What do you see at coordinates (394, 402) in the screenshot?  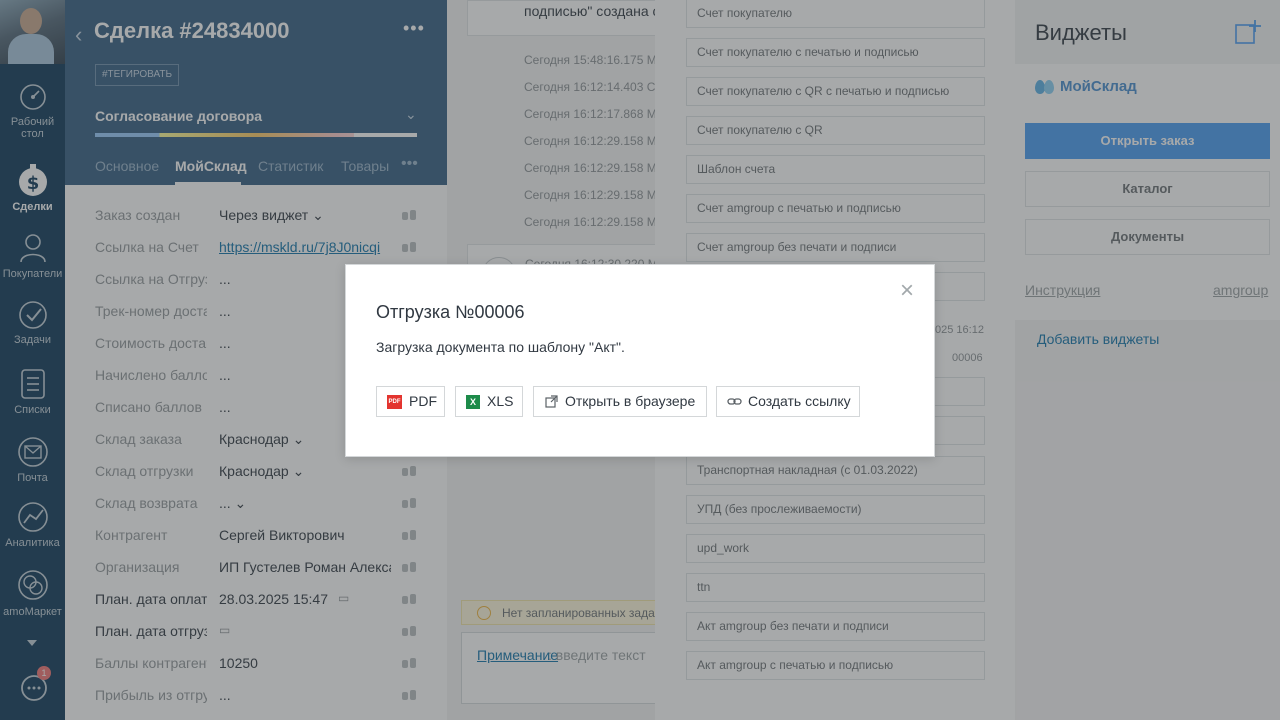 I see `pdf-icon: PDF` at bounding box center [394, 402].